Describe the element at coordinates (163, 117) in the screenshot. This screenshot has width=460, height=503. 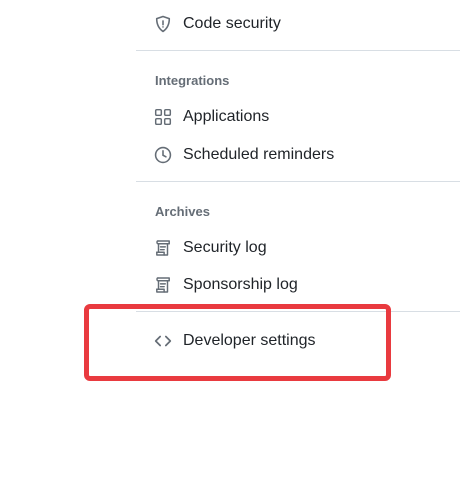
I see `apps-grid-icon` at that location.